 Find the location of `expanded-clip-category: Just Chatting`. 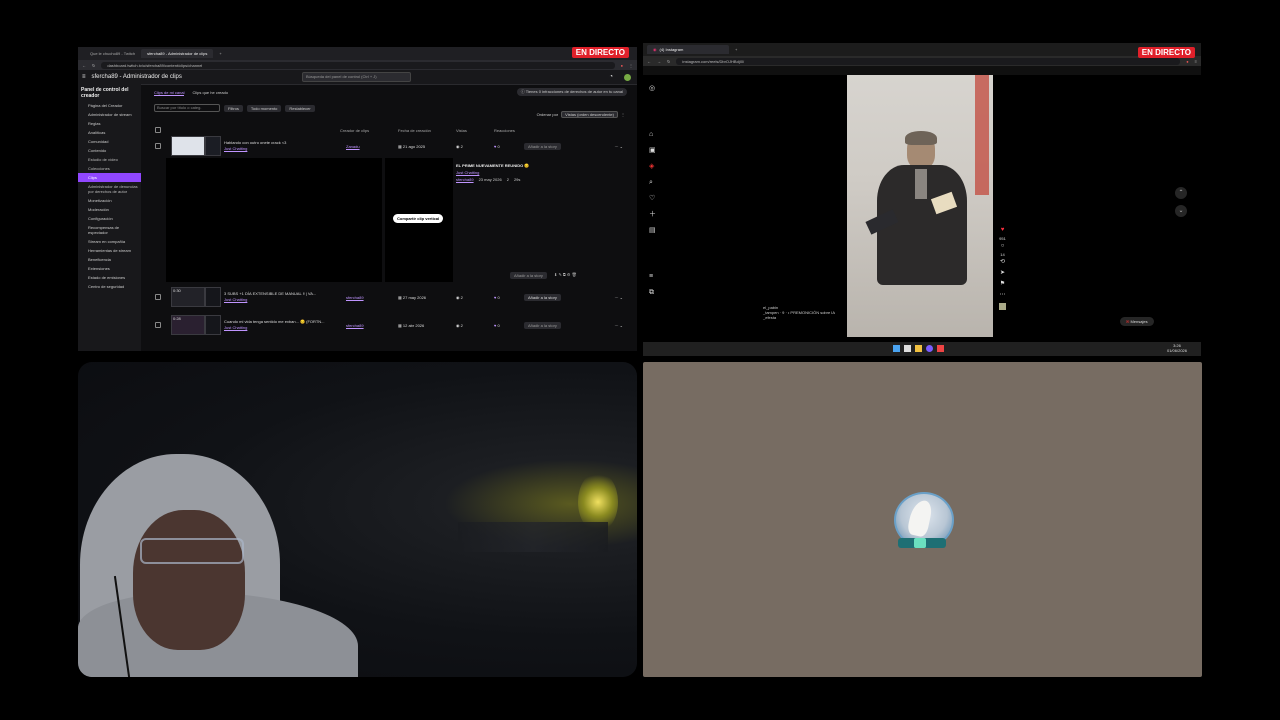

expanded-clip-category: Just Chatting is located at coordinates (492, 172).